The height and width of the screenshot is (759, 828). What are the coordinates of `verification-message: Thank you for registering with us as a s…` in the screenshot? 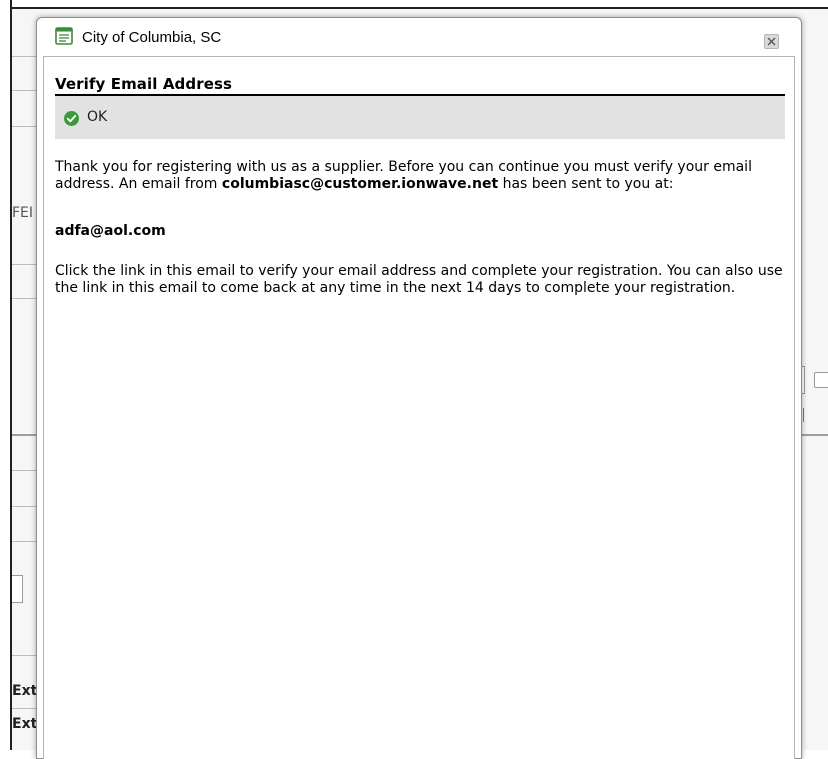 It's located at (425, 176).